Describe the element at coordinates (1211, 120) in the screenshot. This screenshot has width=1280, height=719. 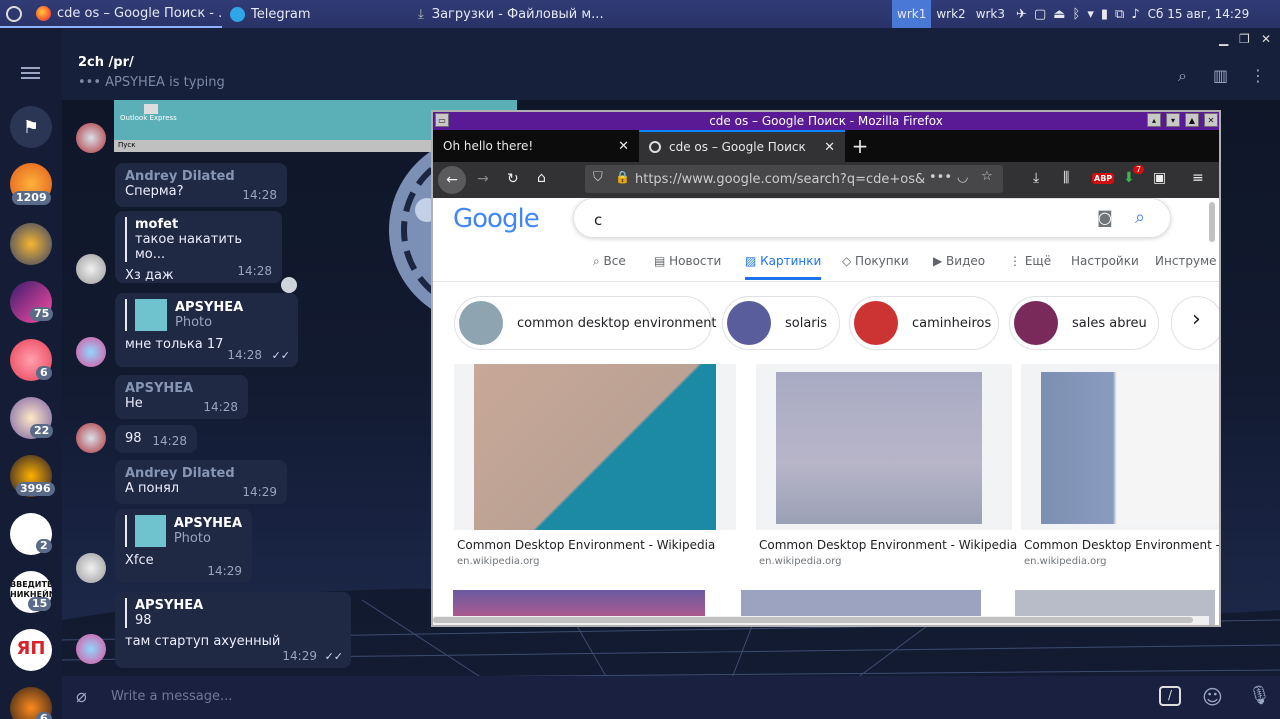
I see `close-button: ✕` at that location.